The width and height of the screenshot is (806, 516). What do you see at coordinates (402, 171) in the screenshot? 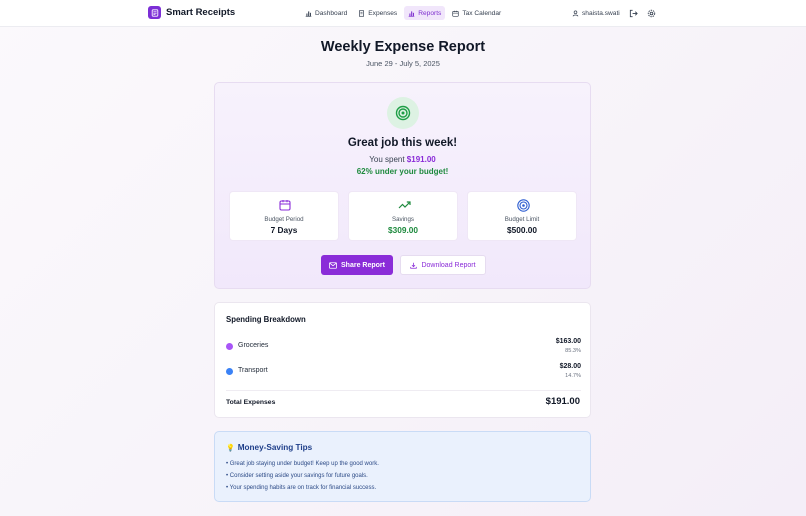
I see `under-budget-text: 62% under your budget!` at bounding box center [402, 171].